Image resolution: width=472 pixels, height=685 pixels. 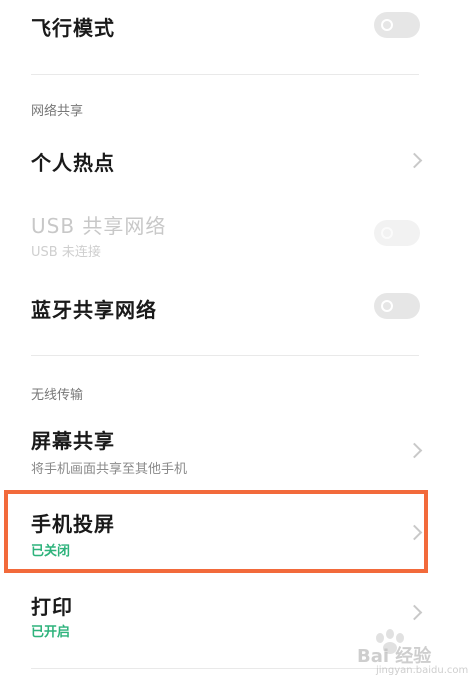 I want to click on watermark-url: jingyan.baidu.com, so click(x=422, y=670).